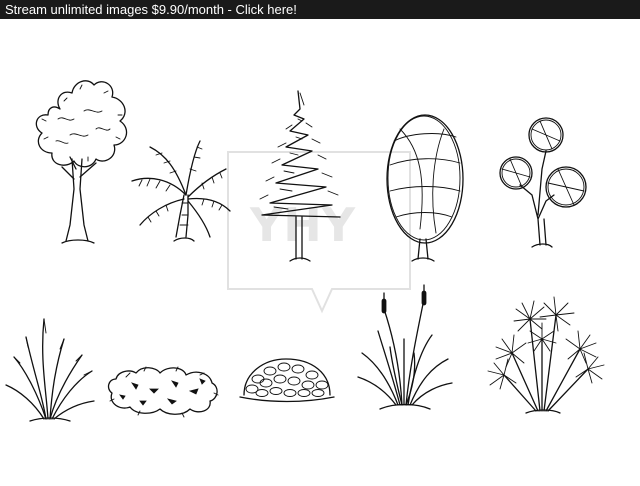 Image resolution: width=640 pixels, height=486 pixels. Describe the element at coordinates (319, 232) in the screenshot. I see `watermark: YHY` at that location.